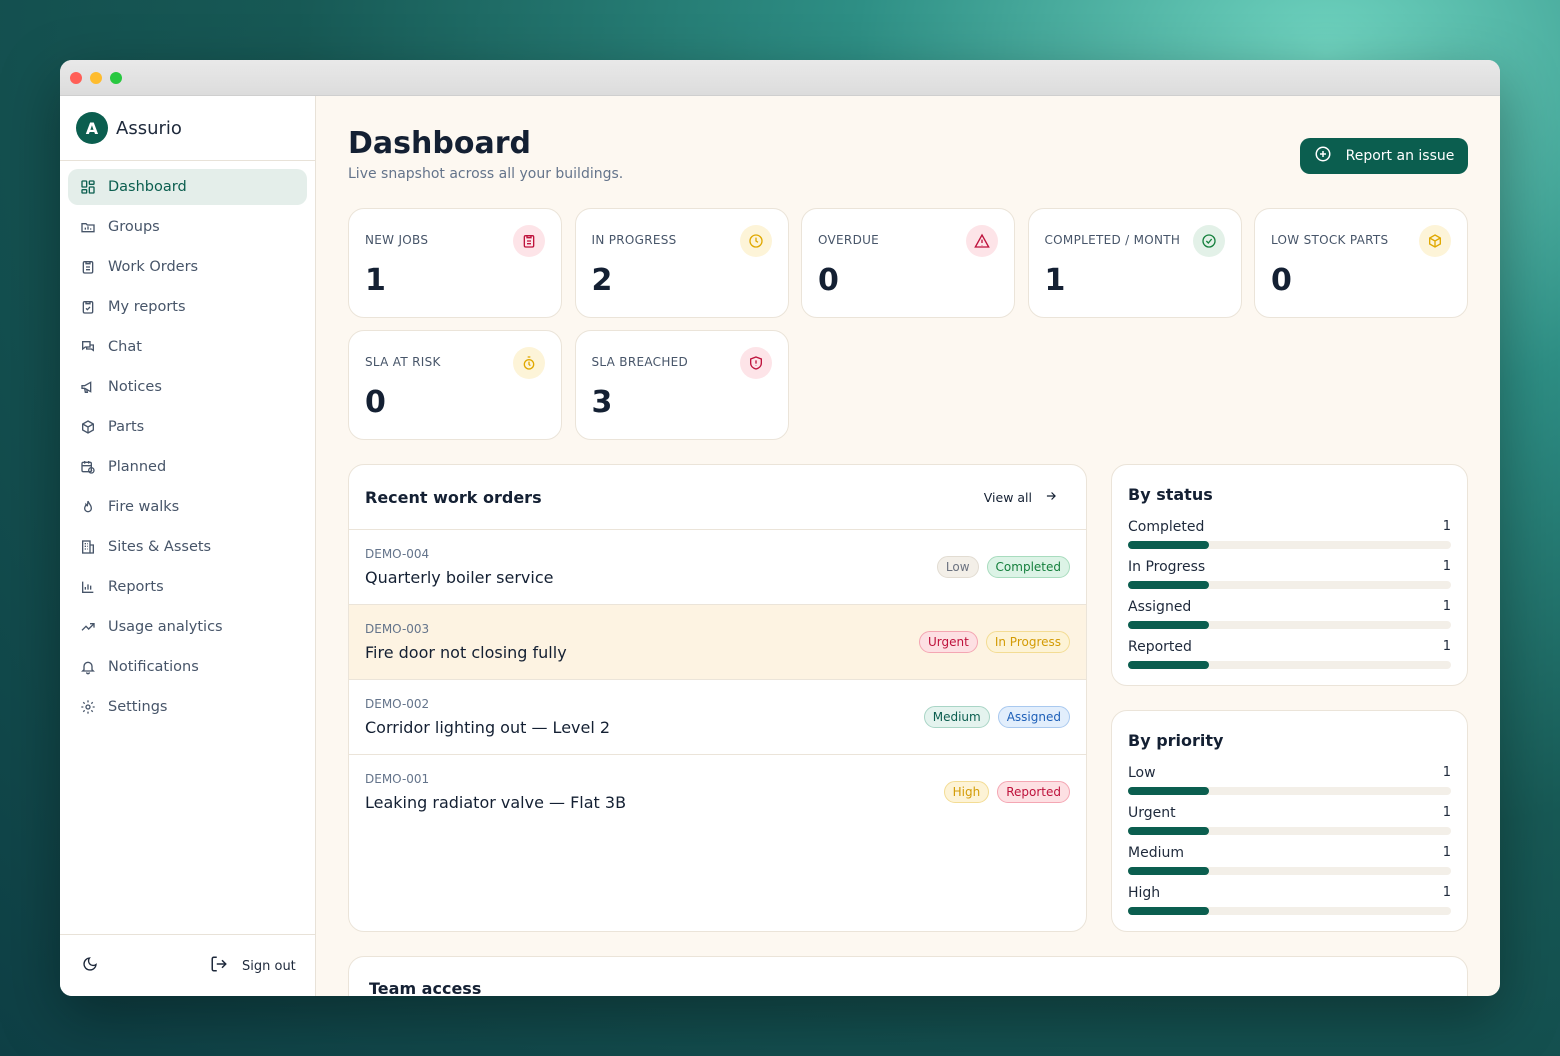 The height and width of the screenshot is (1056, 1560). I want to click on stat-label: SLA BREACHED, so click(640, 362).